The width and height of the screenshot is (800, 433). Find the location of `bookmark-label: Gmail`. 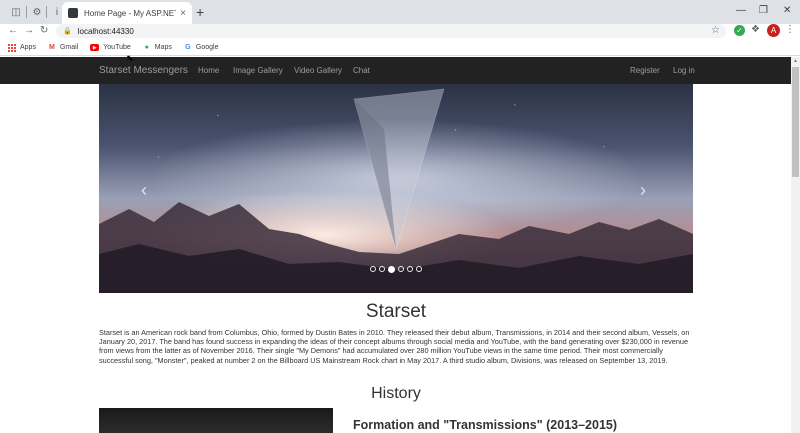

bookmark-label: Gmail is located at coordinates (69, 47).